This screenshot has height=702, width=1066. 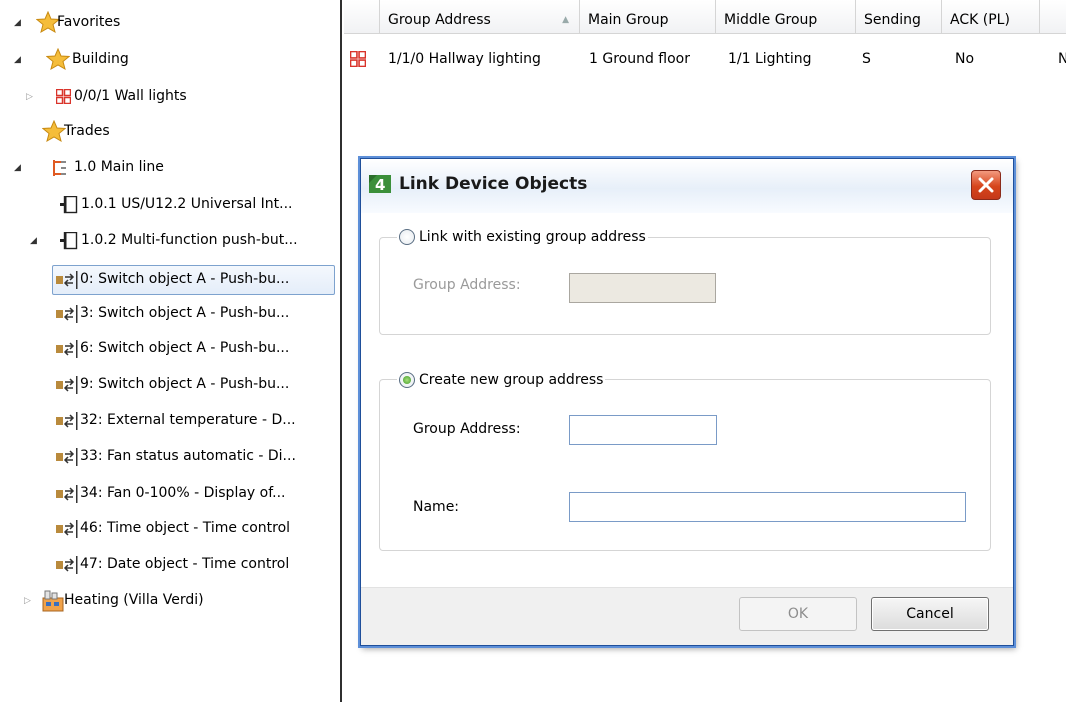 I want to click on column-header-label: Middle Group, so click(x=771, y=20).